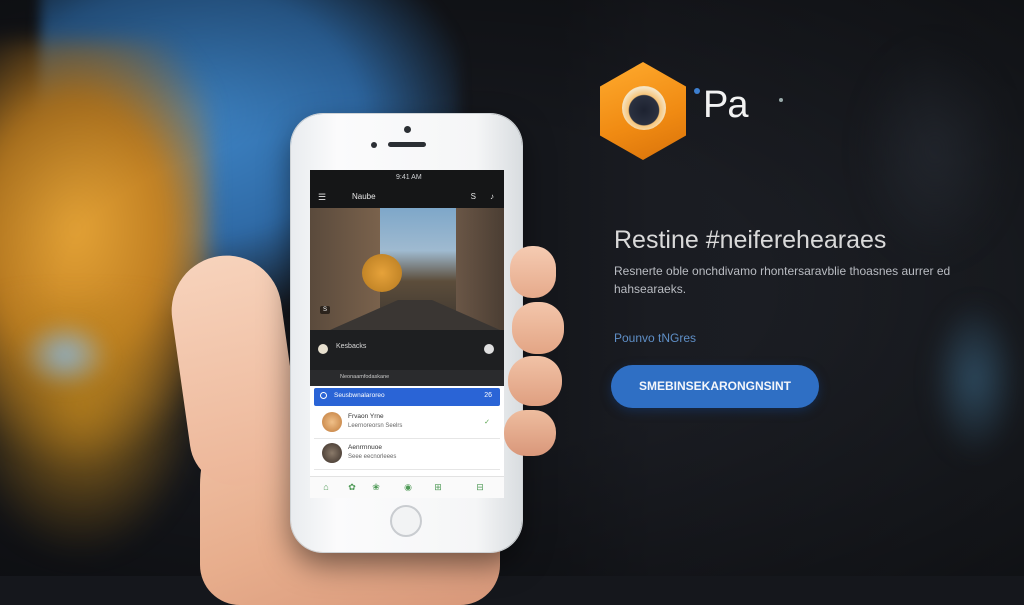 This screenshot has height=605, width=1024. Describe the element at coordinates (715, 386) in the screenshot. I see `cta-button: SMEBINSEKARONGNSINT` at that location.